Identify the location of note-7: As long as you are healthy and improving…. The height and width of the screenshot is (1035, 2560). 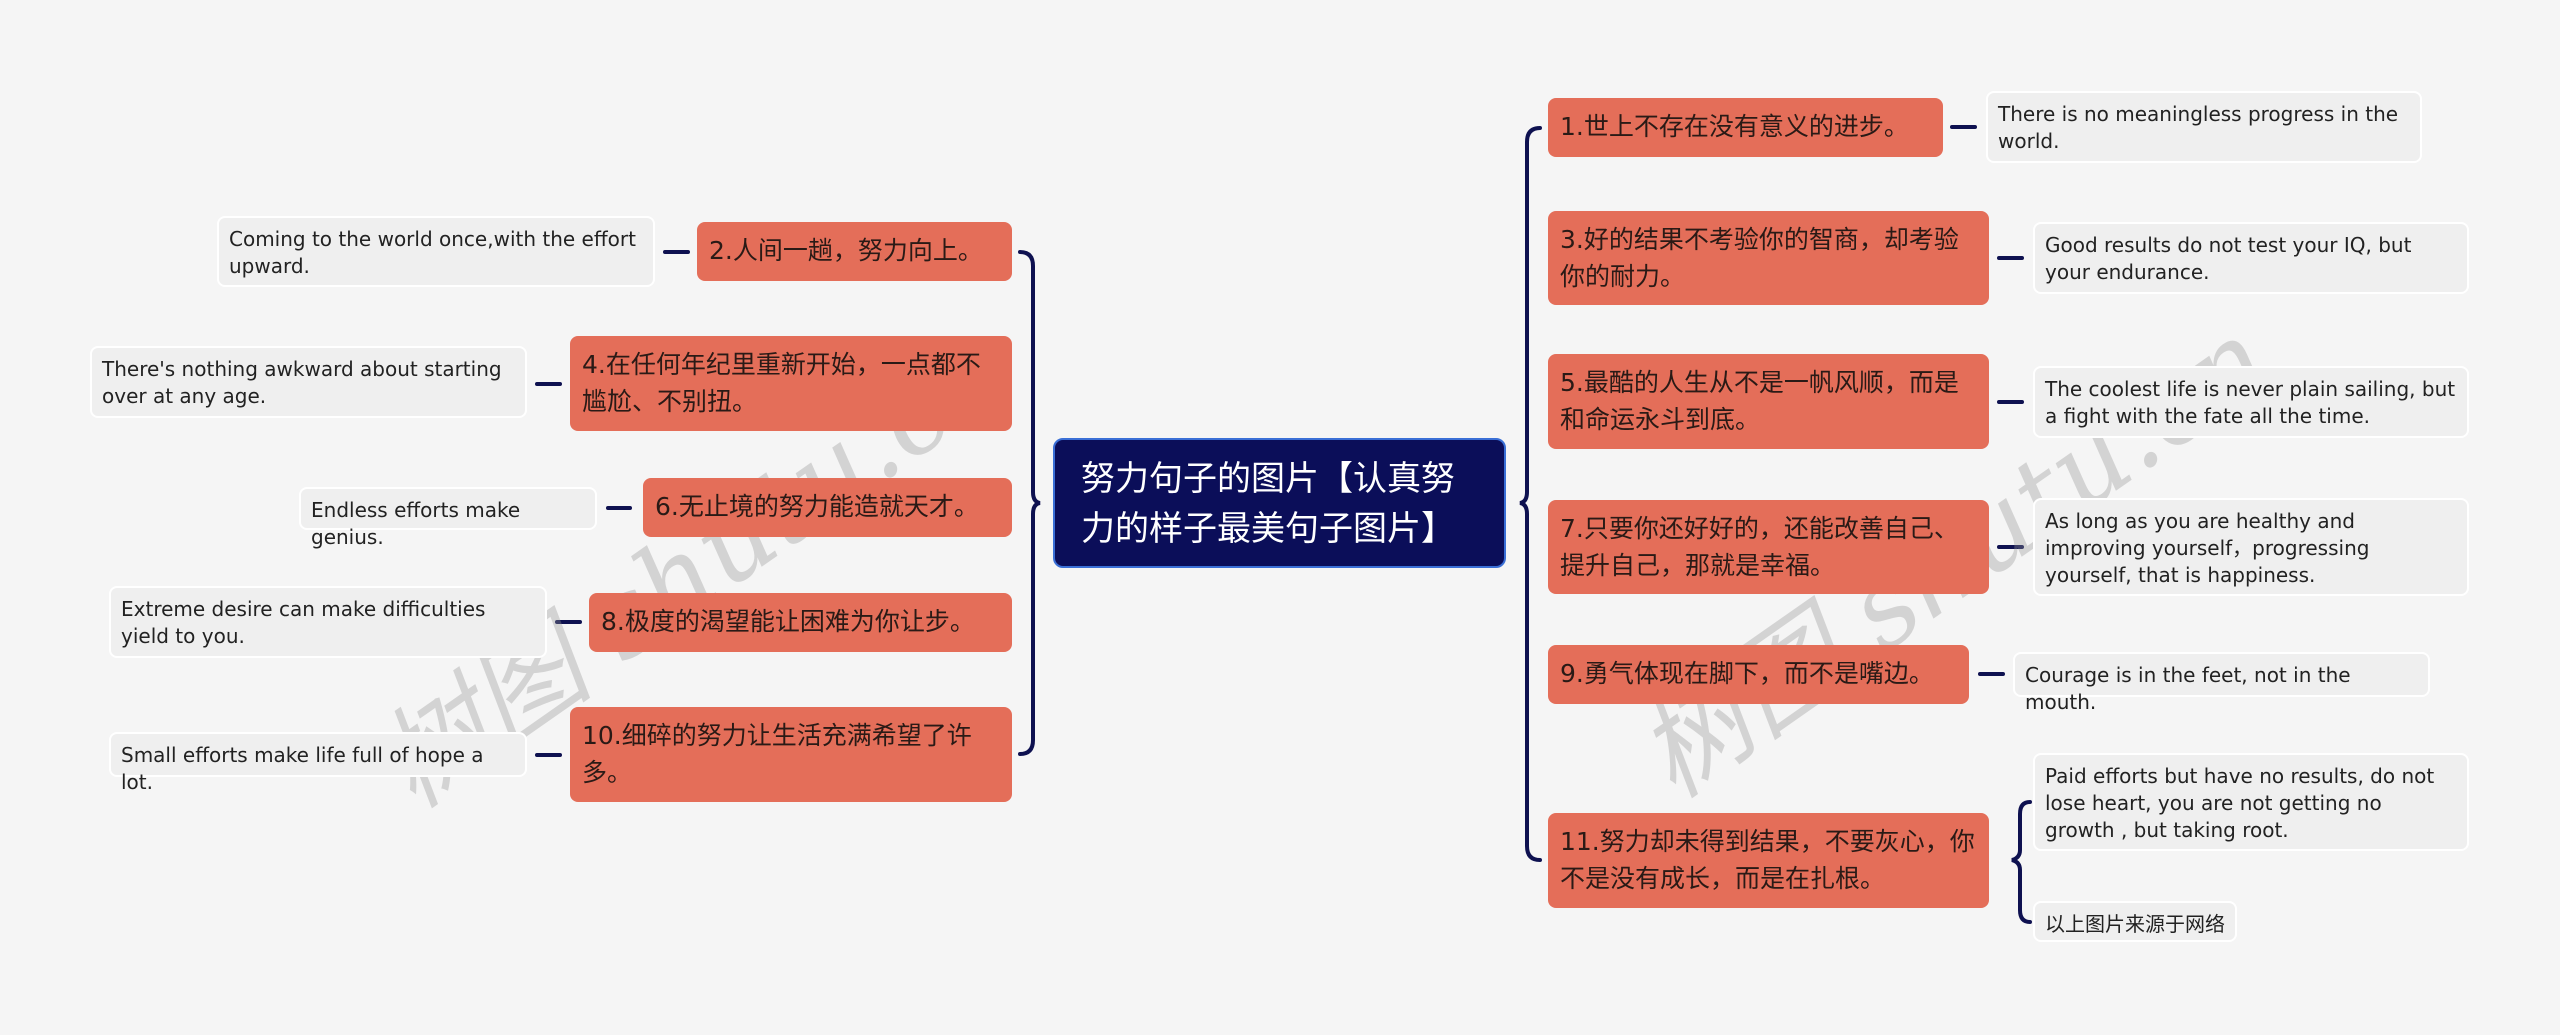
(2251, 547).